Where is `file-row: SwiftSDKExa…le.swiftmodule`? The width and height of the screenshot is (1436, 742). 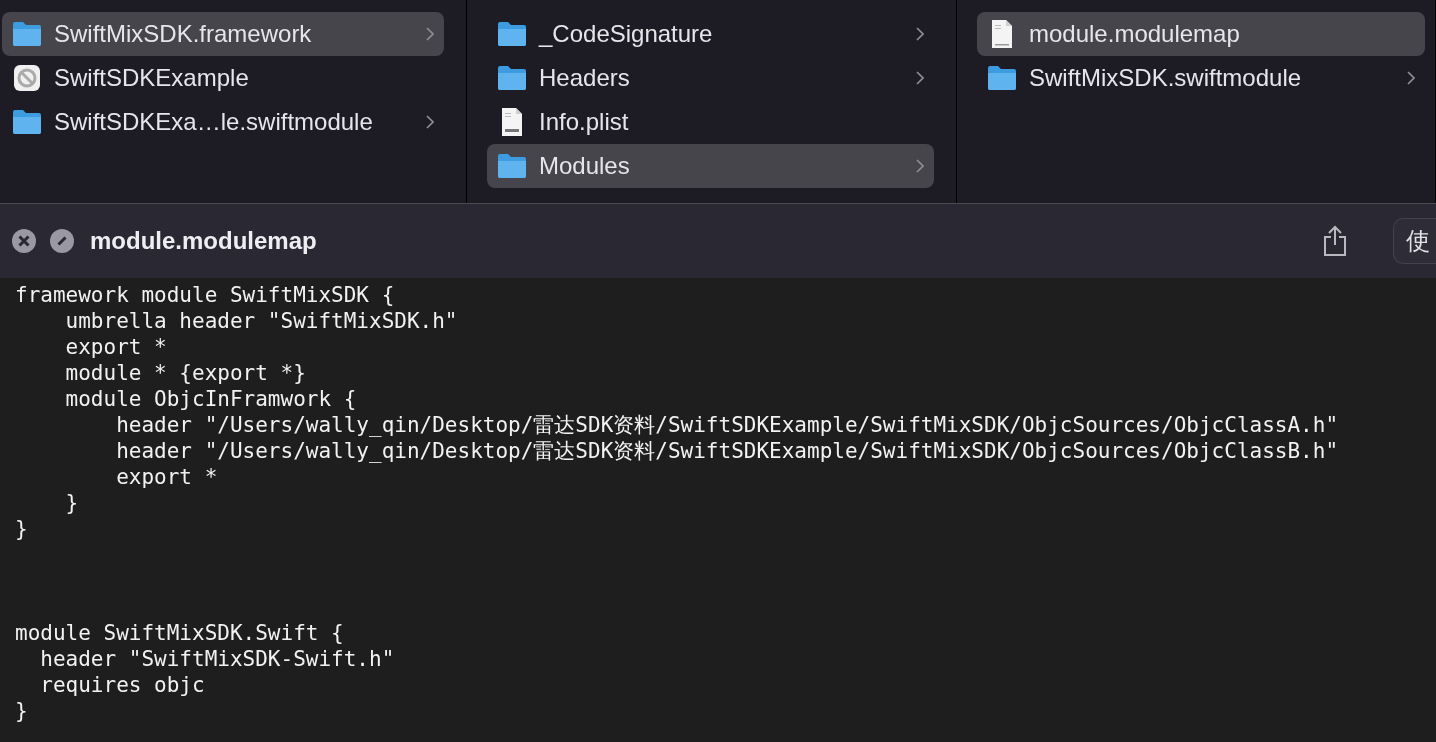 file-row: SwiftSDKExa…le.swiftmodule is located at coordinates (223, 122).